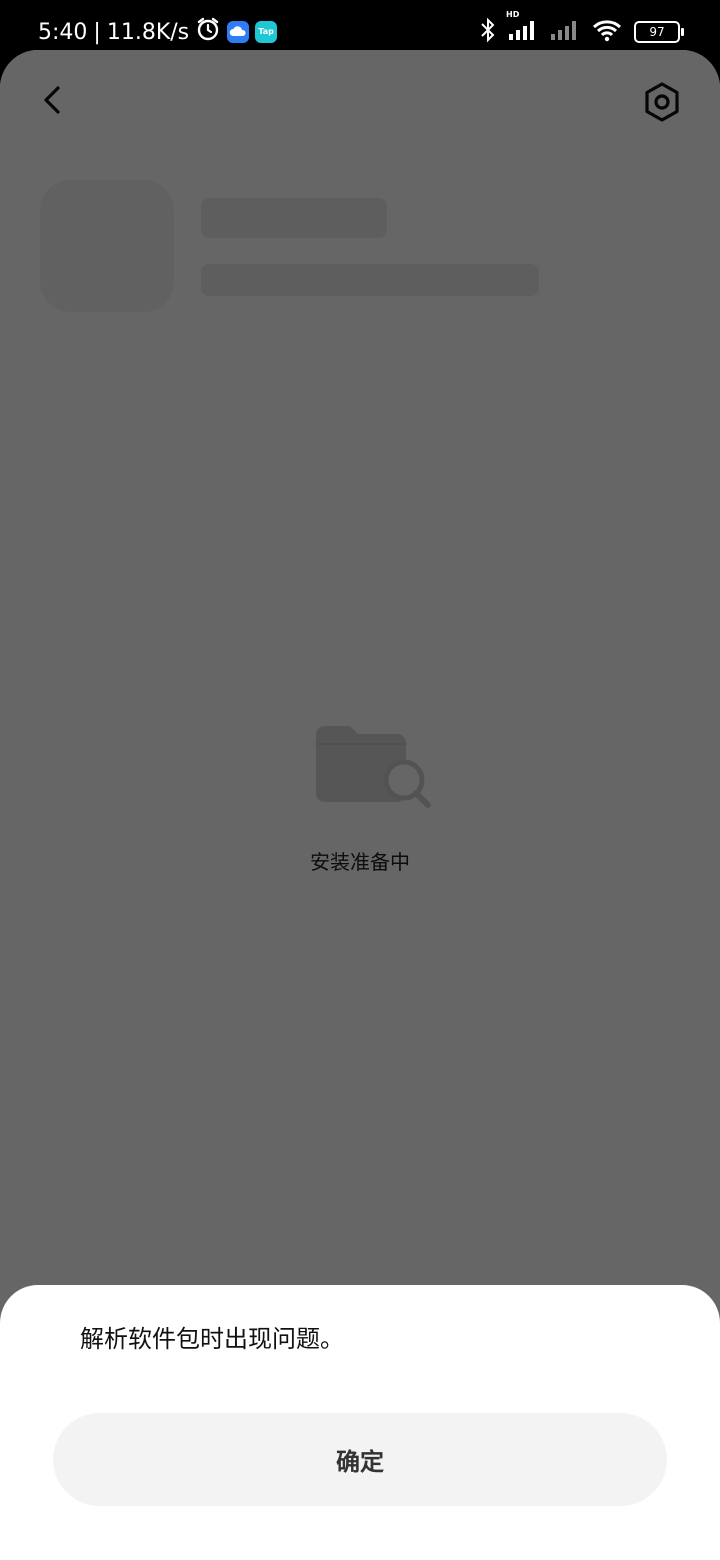  I want to click on signal-icon, so click(565, 32).